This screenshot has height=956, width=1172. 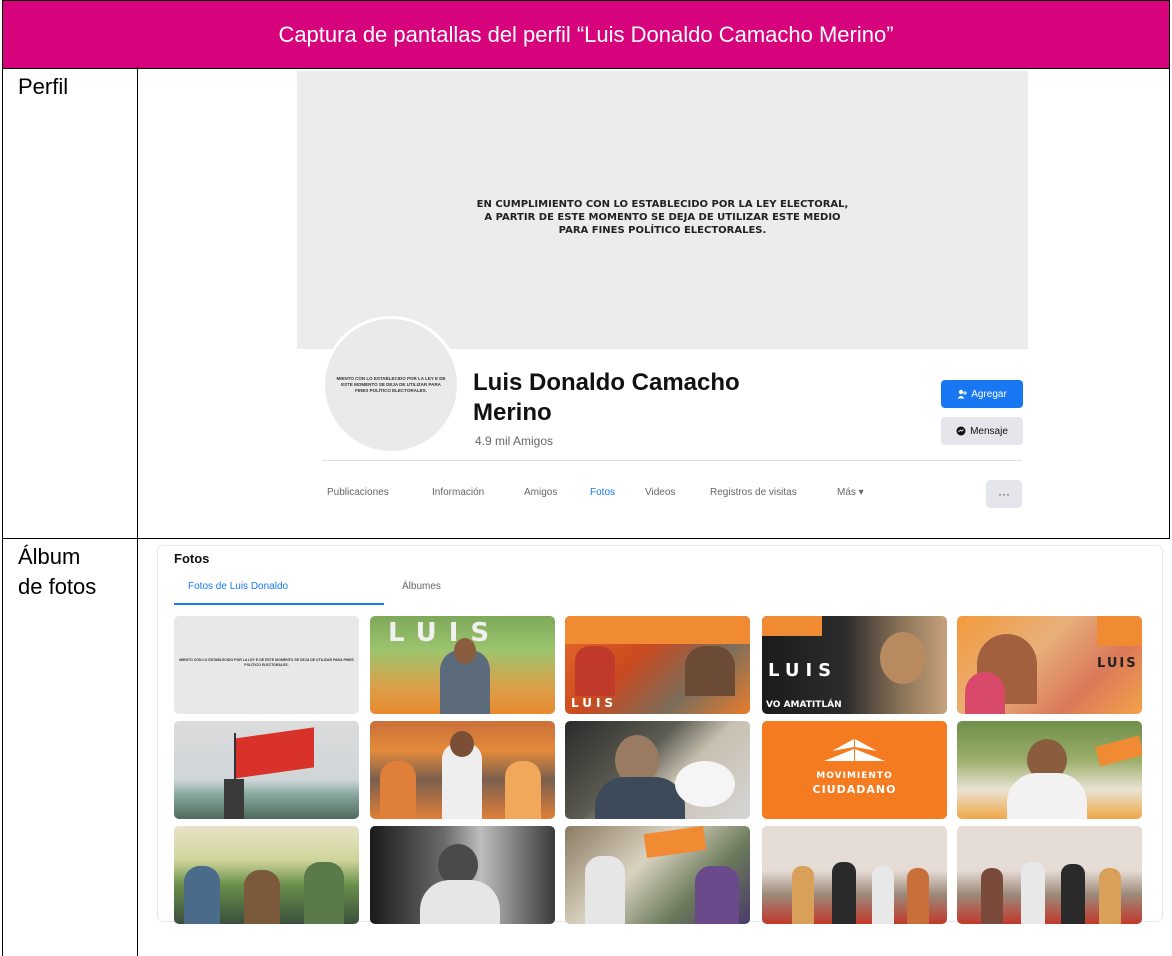 What do you see at coordinates (672, 460) in the screenshot?
I see `profile-divider` at bounding box center [672, 460].